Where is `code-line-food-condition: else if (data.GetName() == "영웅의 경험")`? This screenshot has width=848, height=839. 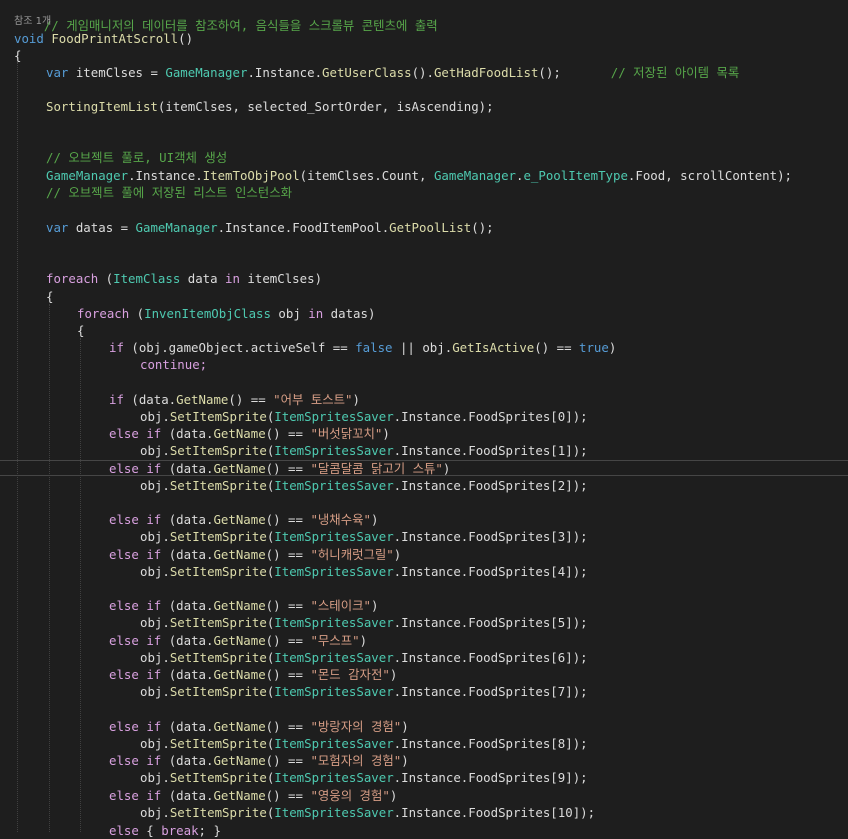 code-line-food-condition: else if (data.GetName() == "영웅의 경험") is located at coordinates (424, 795).